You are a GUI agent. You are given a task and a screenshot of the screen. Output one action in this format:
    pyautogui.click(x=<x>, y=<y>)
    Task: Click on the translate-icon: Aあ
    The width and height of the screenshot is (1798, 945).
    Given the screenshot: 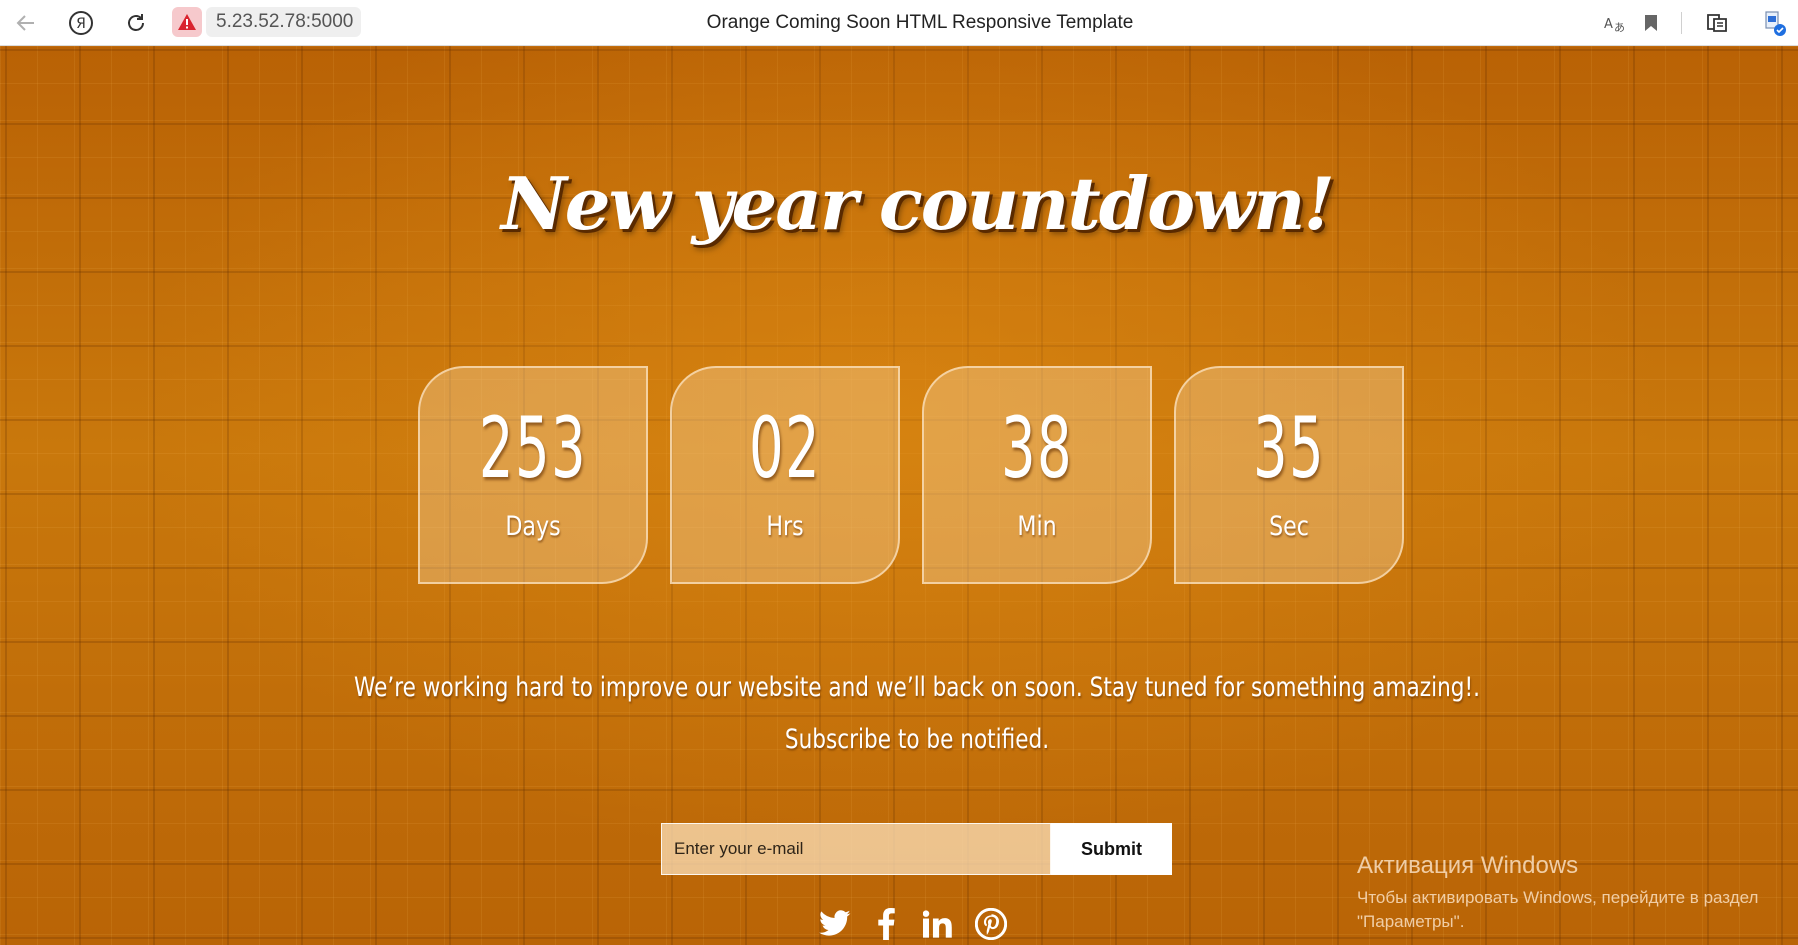 What is the action you would take?
    pyautogui.click(x=1616, y=23)
    